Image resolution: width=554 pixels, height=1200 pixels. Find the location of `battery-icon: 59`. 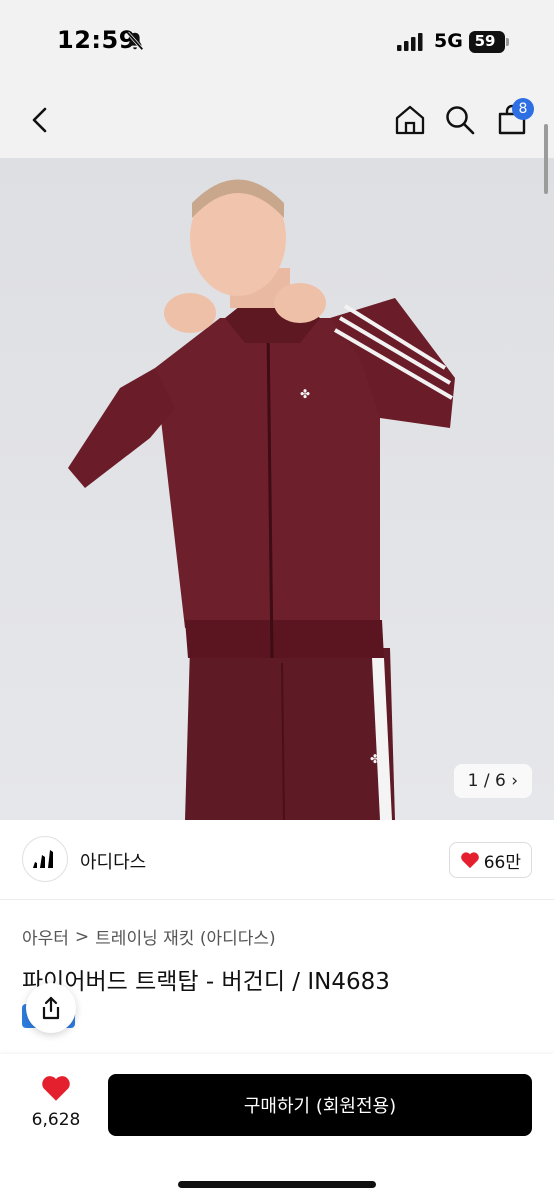

battery-icon: 59 is located at coordinates (489, 42).